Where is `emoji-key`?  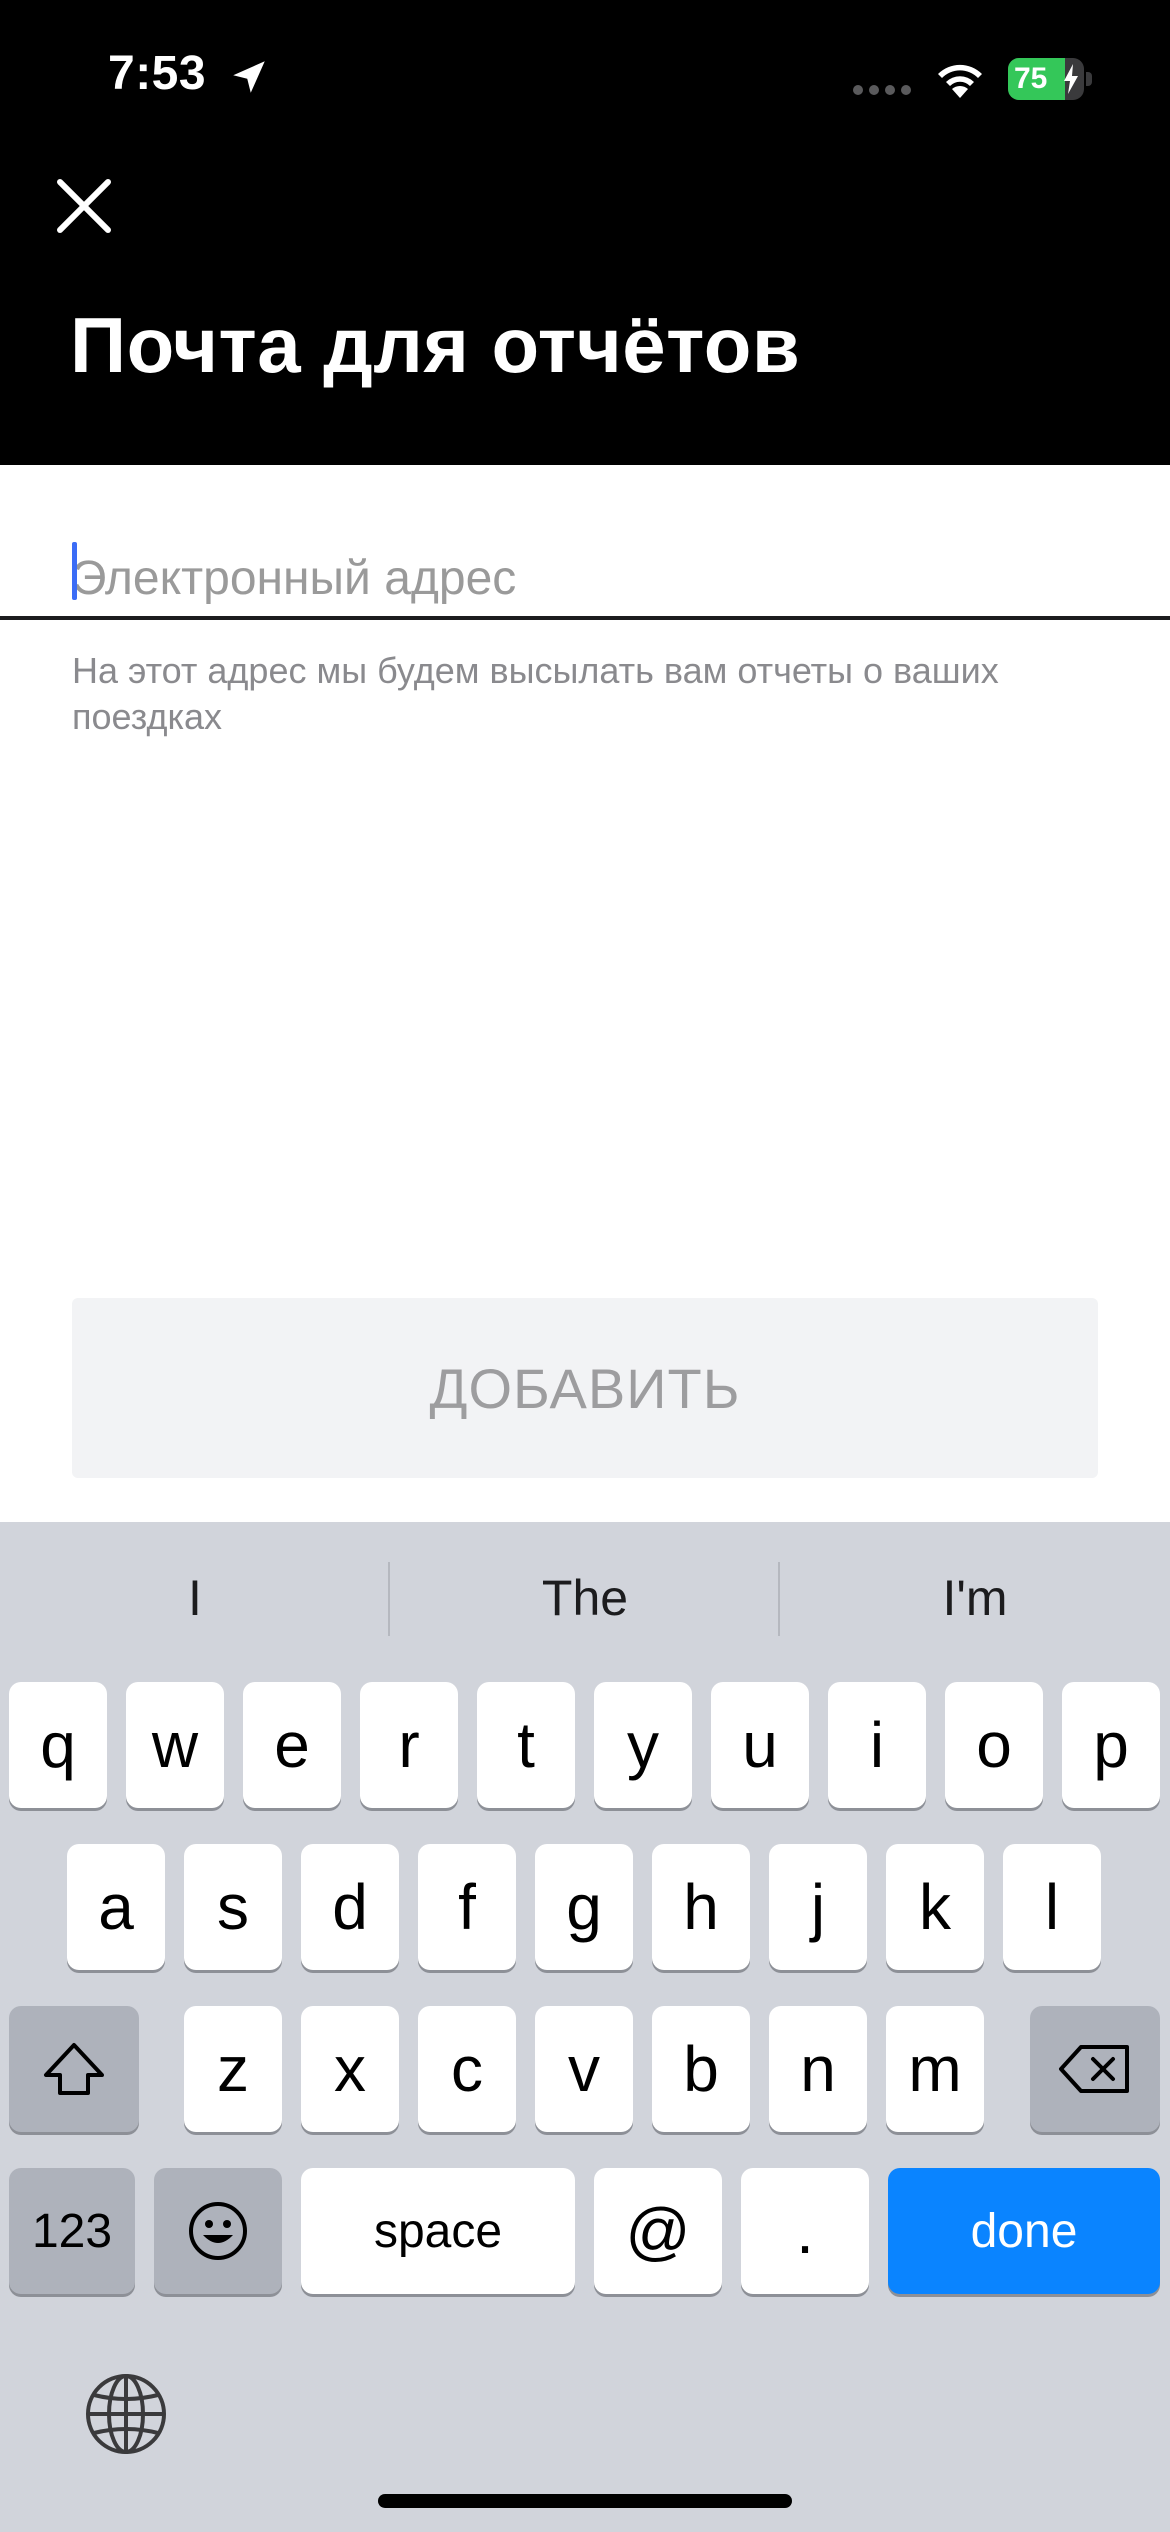
emoji-key is located at coordinates (218, 2231).